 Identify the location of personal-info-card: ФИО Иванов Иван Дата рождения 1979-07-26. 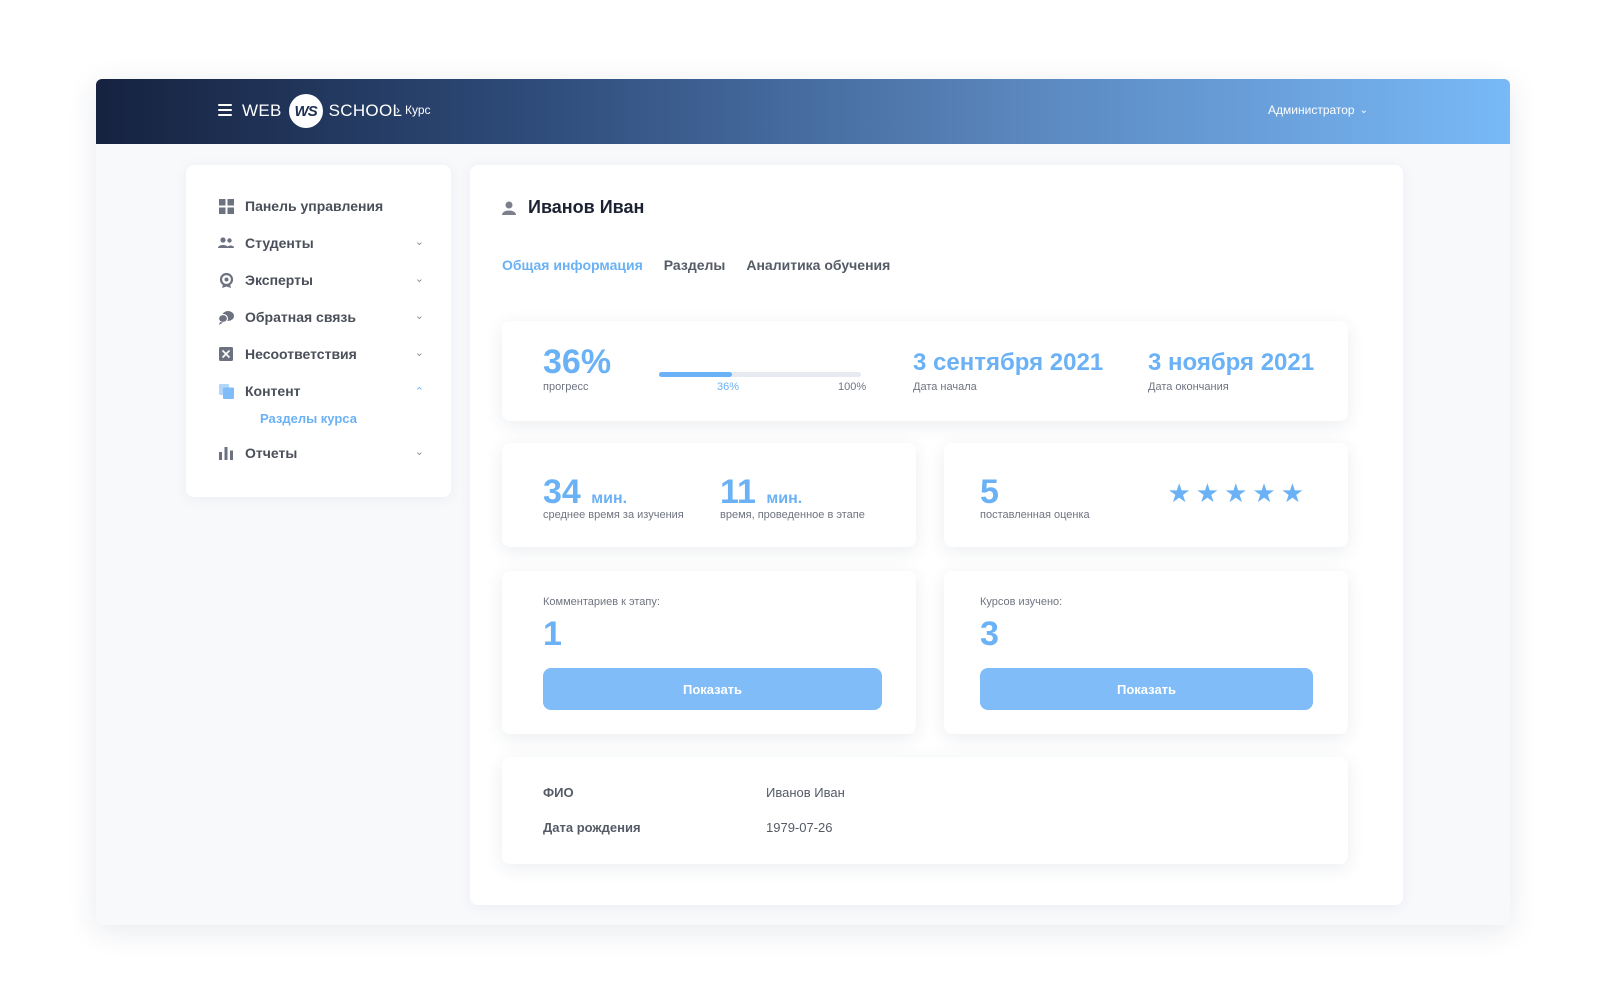
(925, 810).